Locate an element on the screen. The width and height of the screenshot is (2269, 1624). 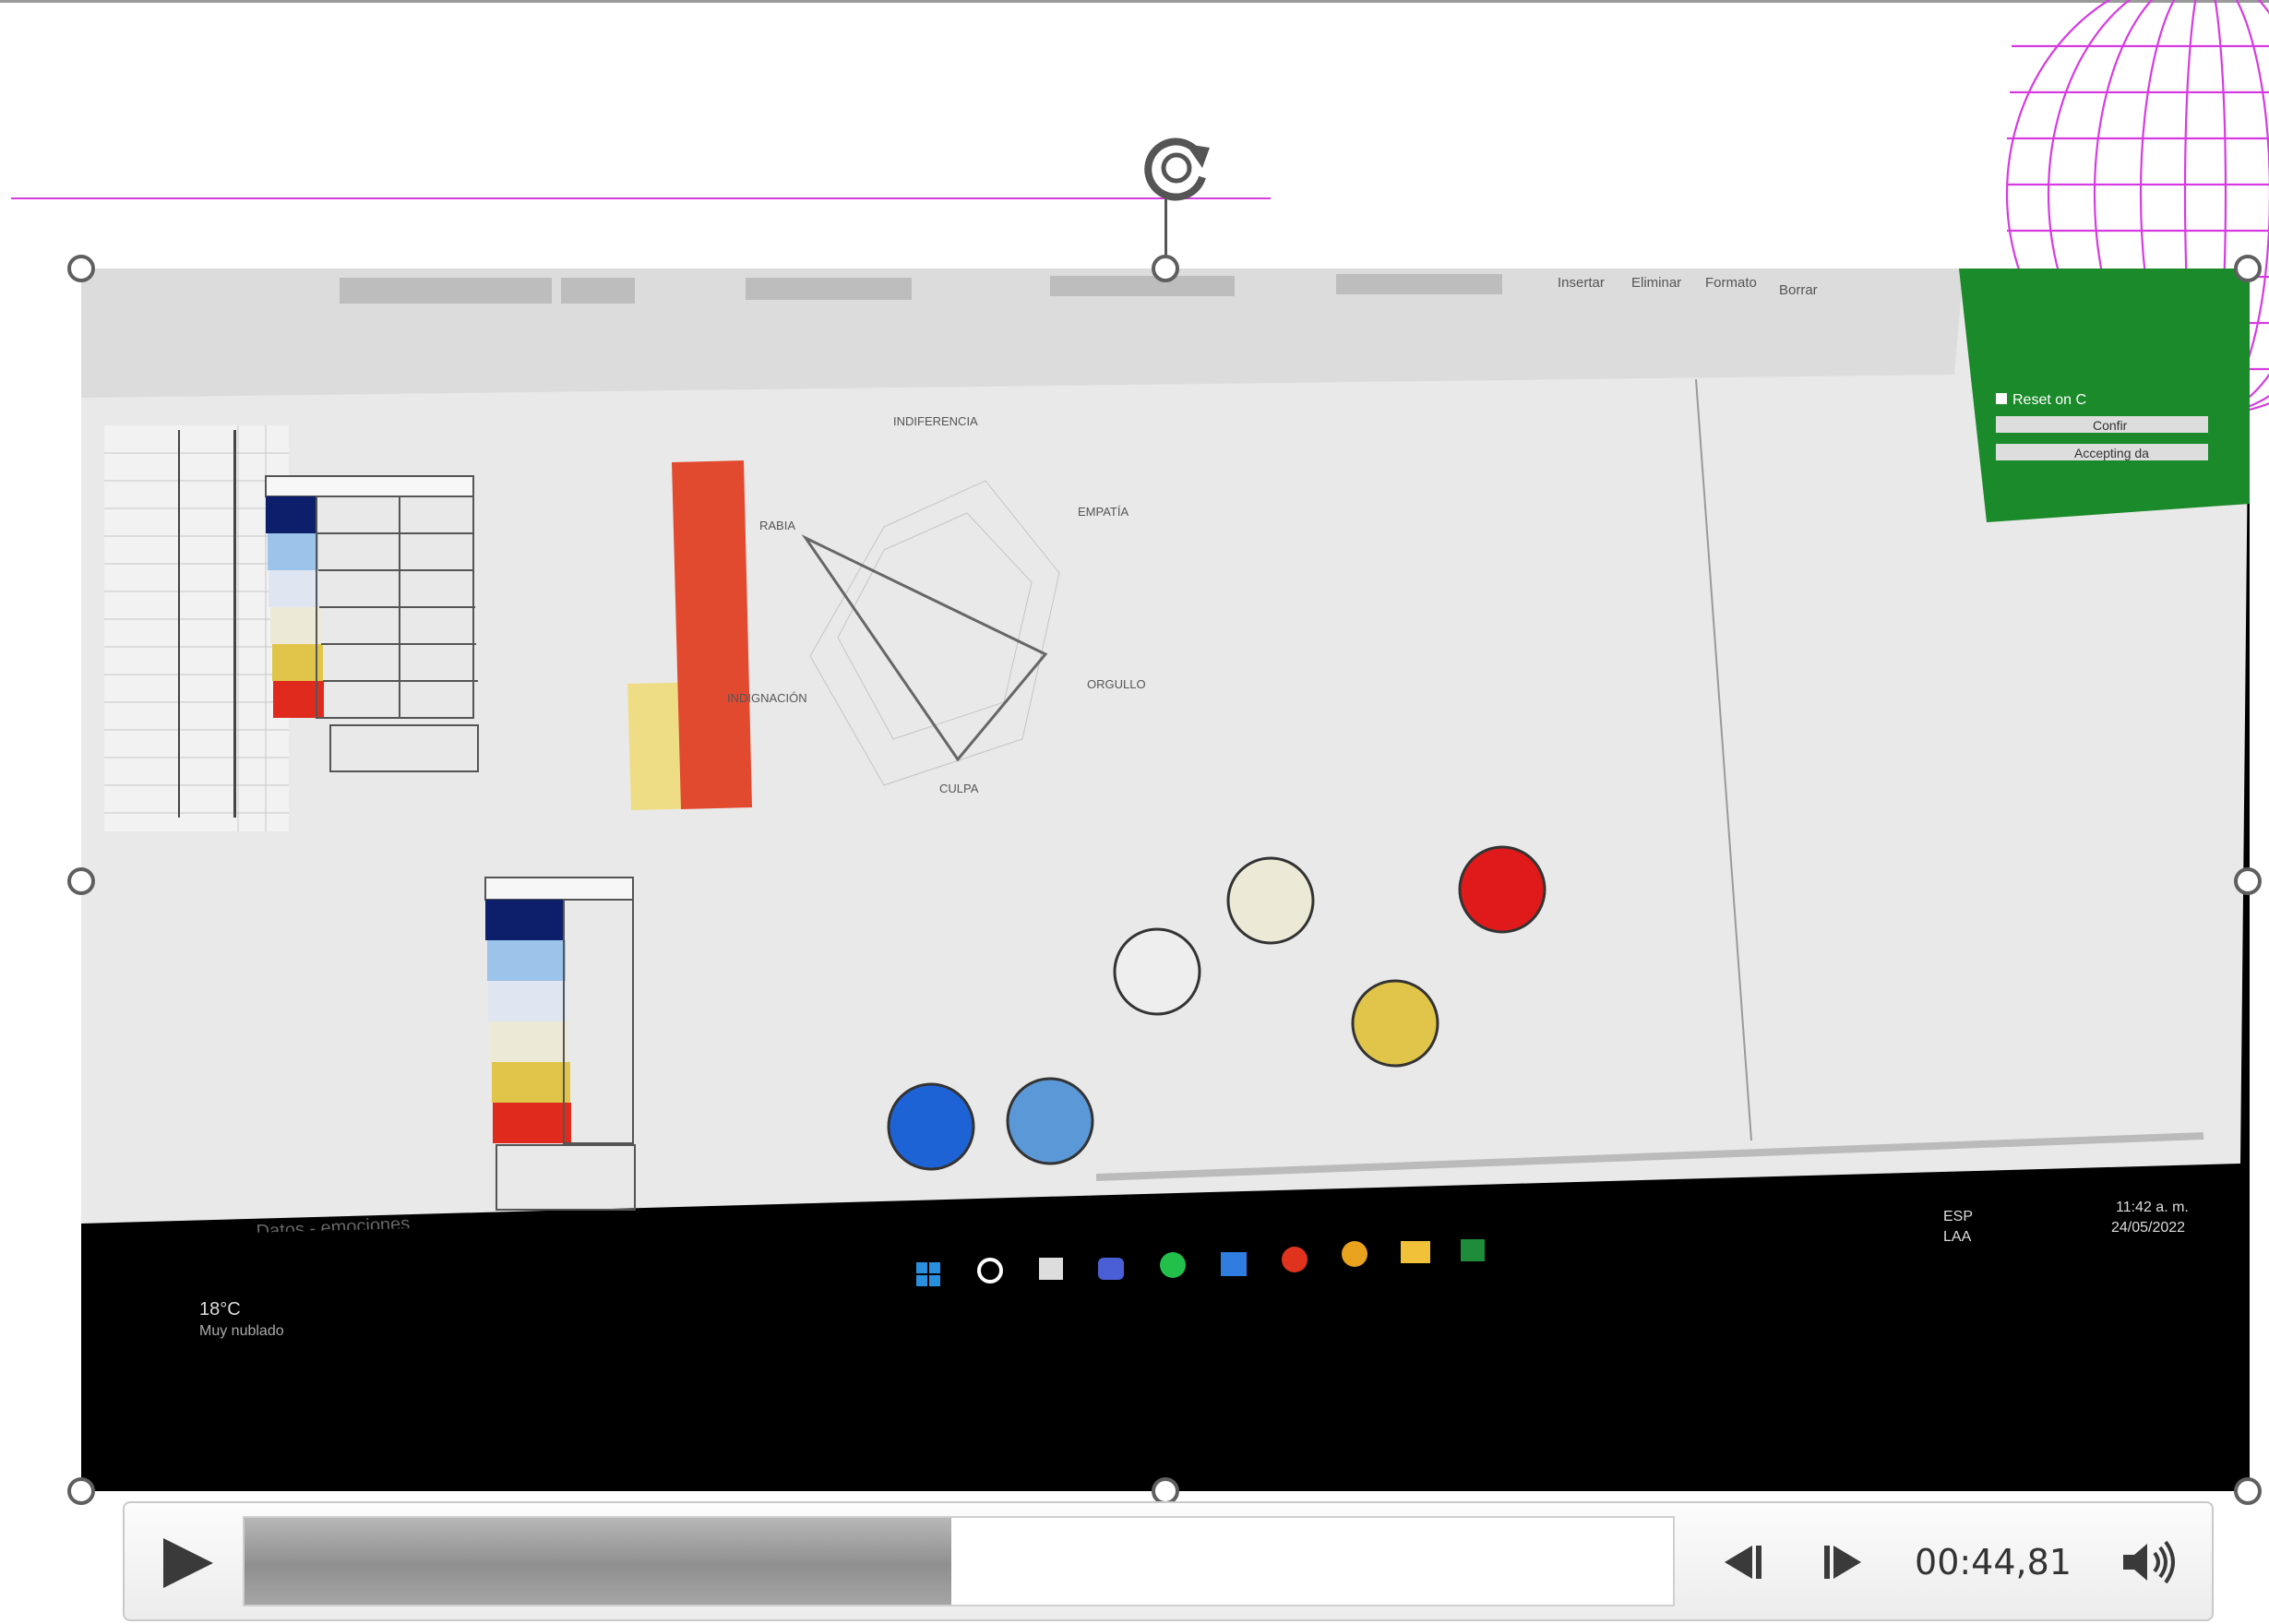
seek-bar is located at coordinates (959, 1561).